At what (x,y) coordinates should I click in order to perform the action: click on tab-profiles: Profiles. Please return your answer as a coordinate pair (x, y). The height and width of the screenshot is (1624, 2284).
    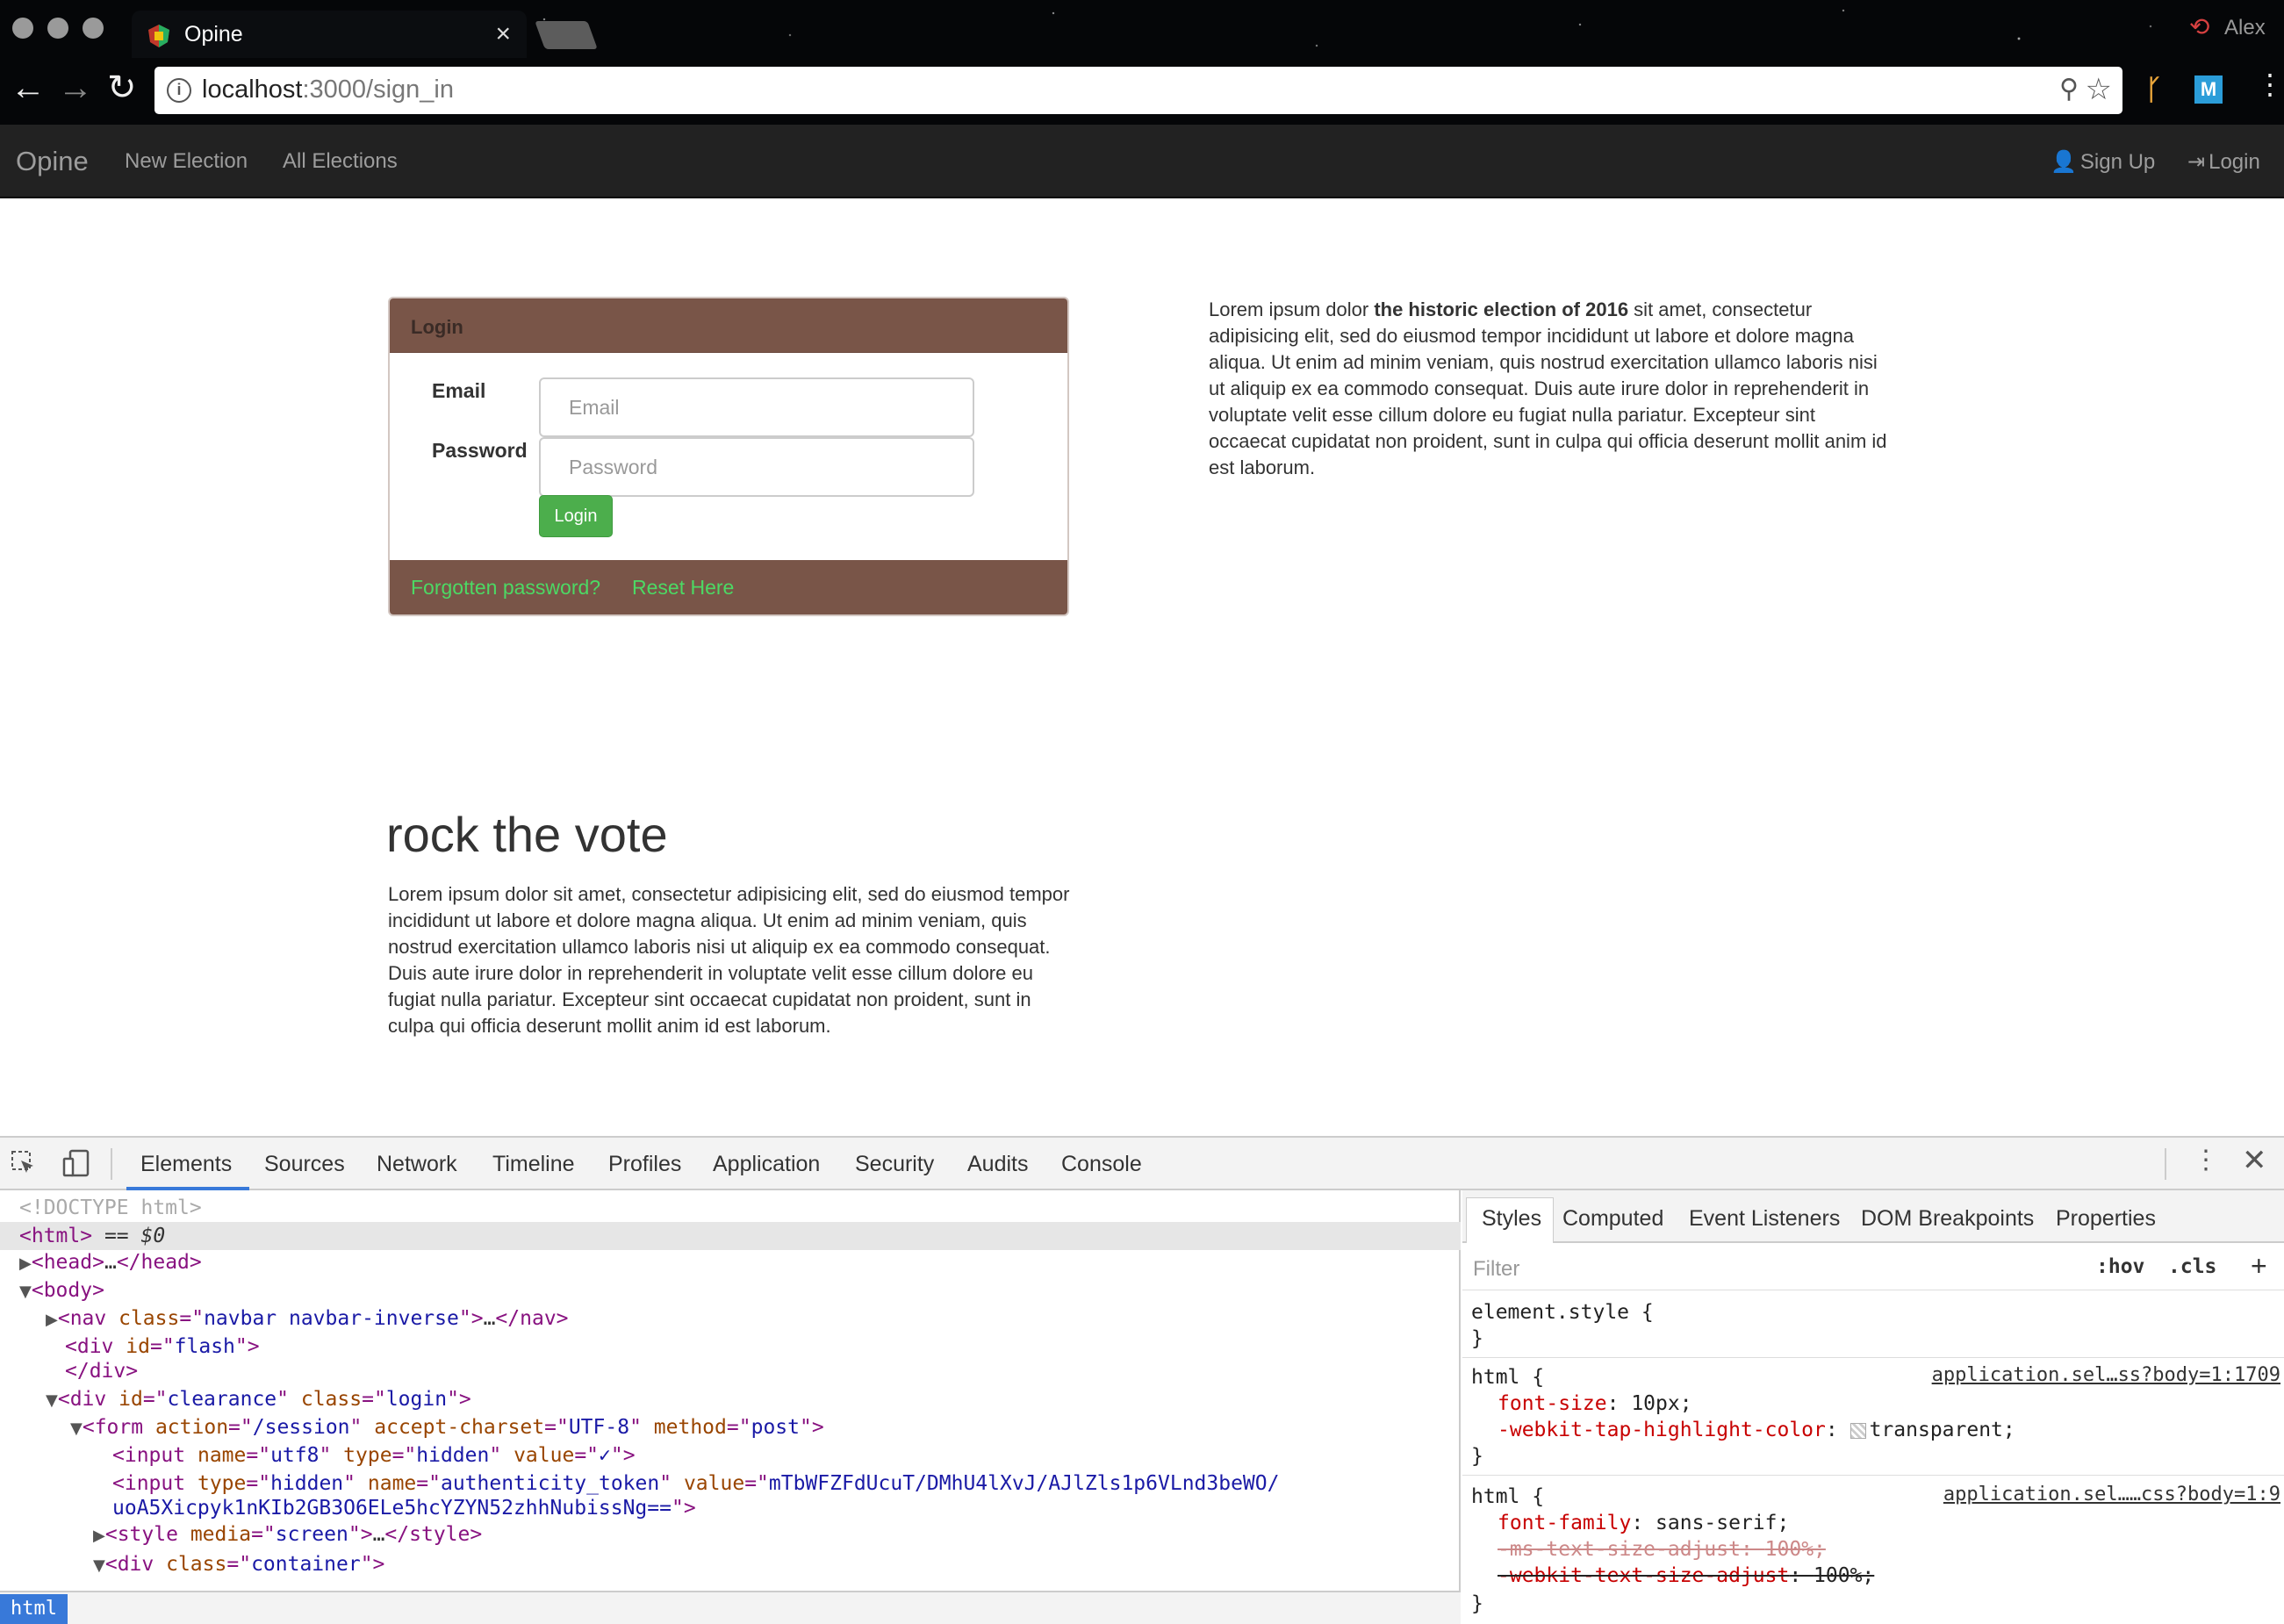
    Looking at the image, I should click on (644, 1164).